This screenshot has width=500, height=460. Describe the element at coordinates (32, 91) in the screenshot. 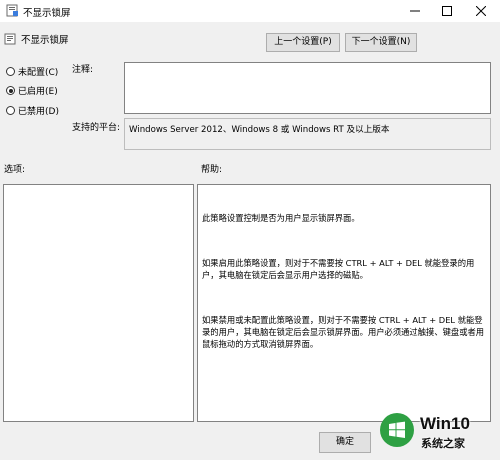

I see `radio-enabled: 已启用(E)` at that location.